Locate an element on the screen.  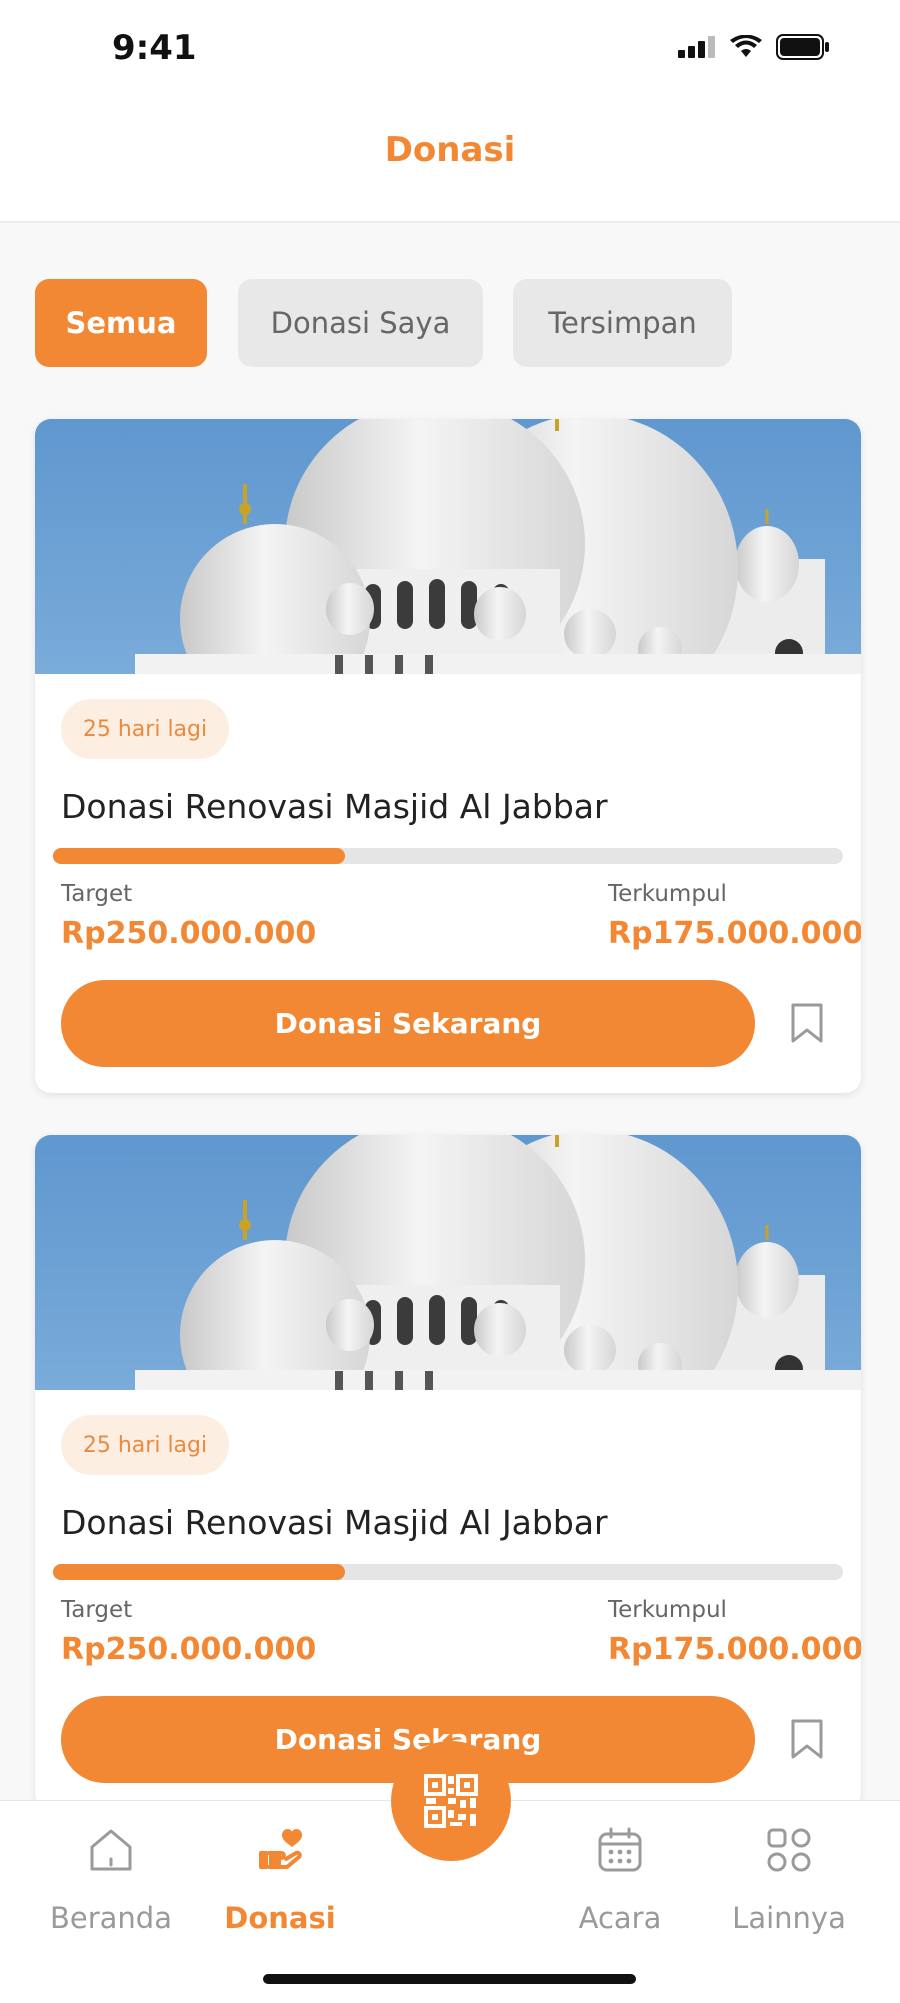
nav-label: Donasi is located at coordinates (280, 1918).